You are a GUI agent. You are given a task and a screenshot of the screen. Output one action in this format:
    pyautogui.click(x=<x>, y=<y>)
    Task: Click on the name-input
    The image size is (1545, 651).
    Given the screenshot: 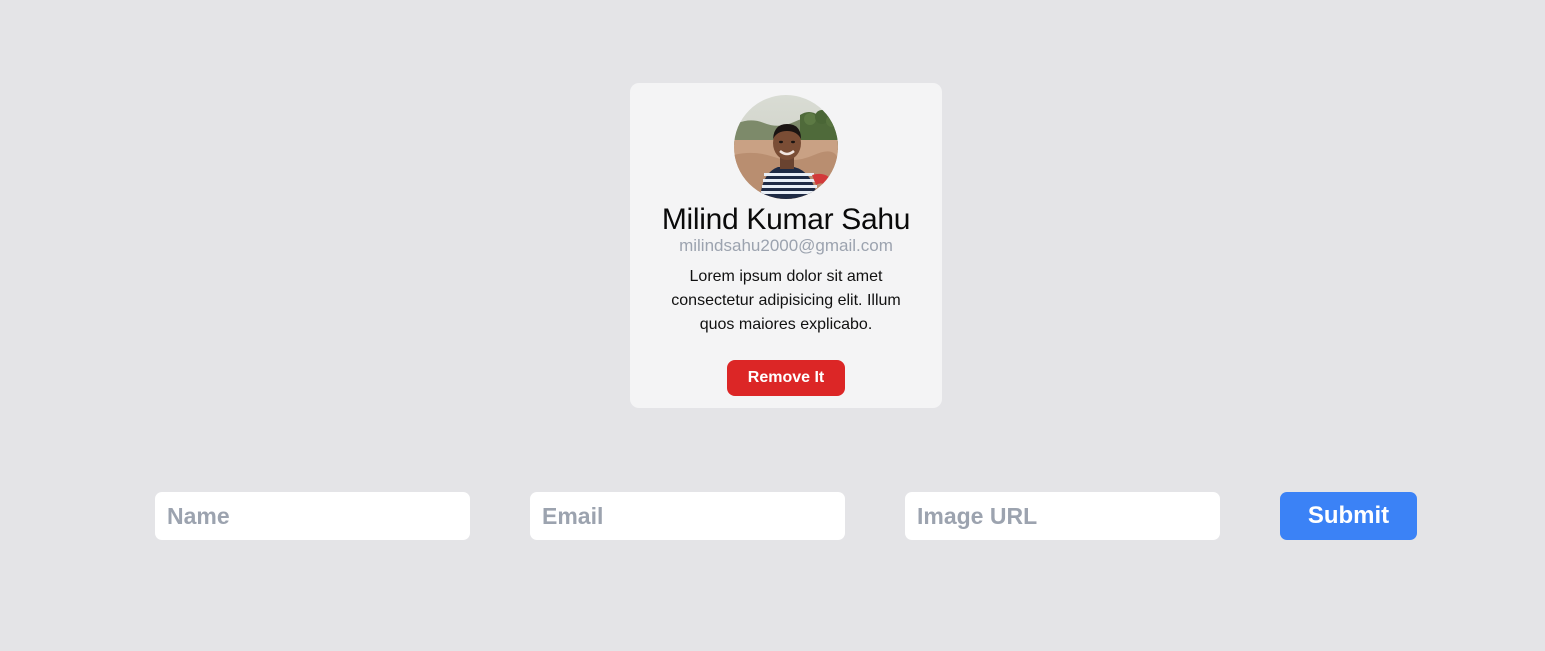 What is the action you would take?
    pyautogui.click(x=312, y=516)
    